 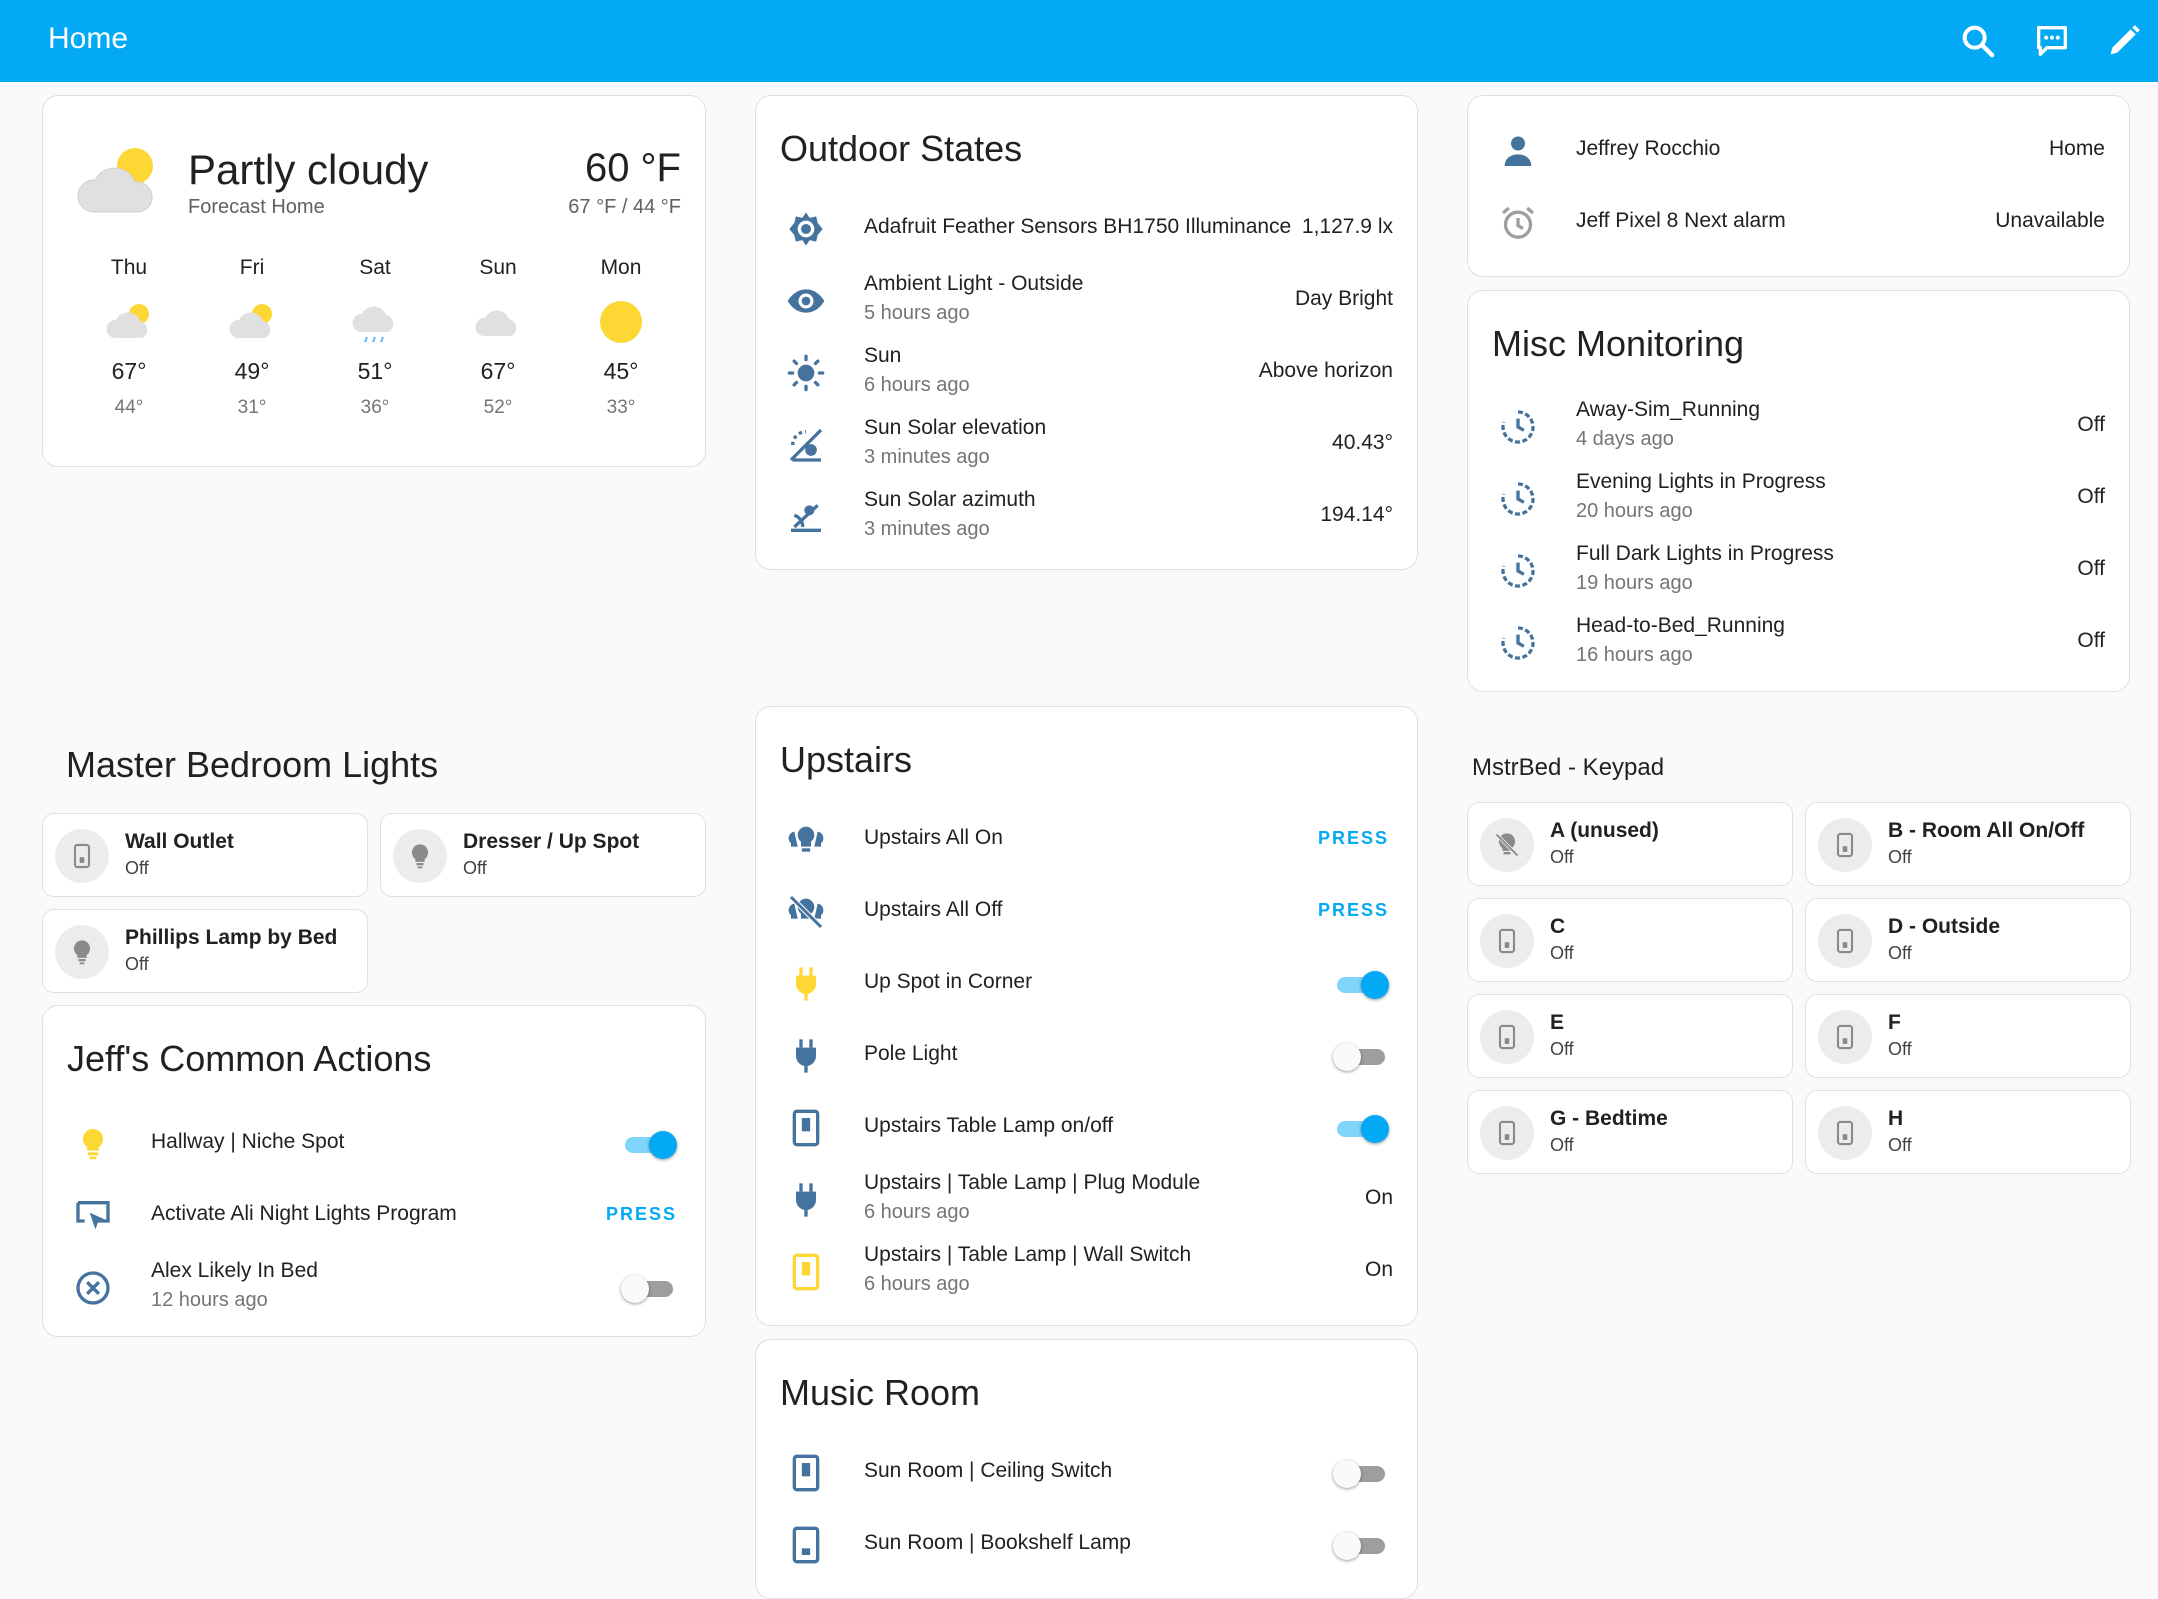 What do you see at coordinates (1630, 844) in the screenshot?
I see `keypad-tile: A (unused) Off` at bounding box center [1630, 844].